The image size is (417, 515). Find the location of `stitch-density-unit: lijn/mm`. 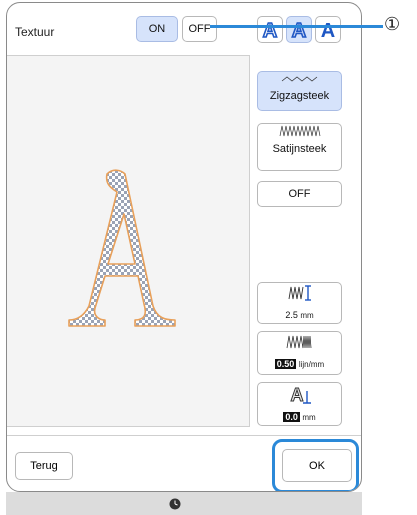

stitch-density-unit: lijn/mm is located at coordinates (311, 364).